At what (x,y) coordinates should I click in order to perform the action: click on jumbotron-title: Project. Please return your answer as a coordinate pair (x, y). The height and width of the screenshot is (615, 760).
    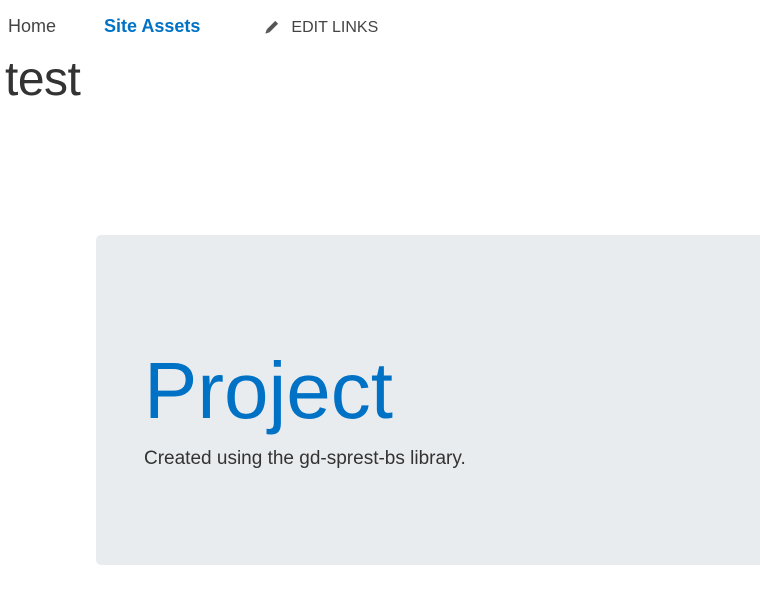
    Looking at the image, I should click on (268, 390).